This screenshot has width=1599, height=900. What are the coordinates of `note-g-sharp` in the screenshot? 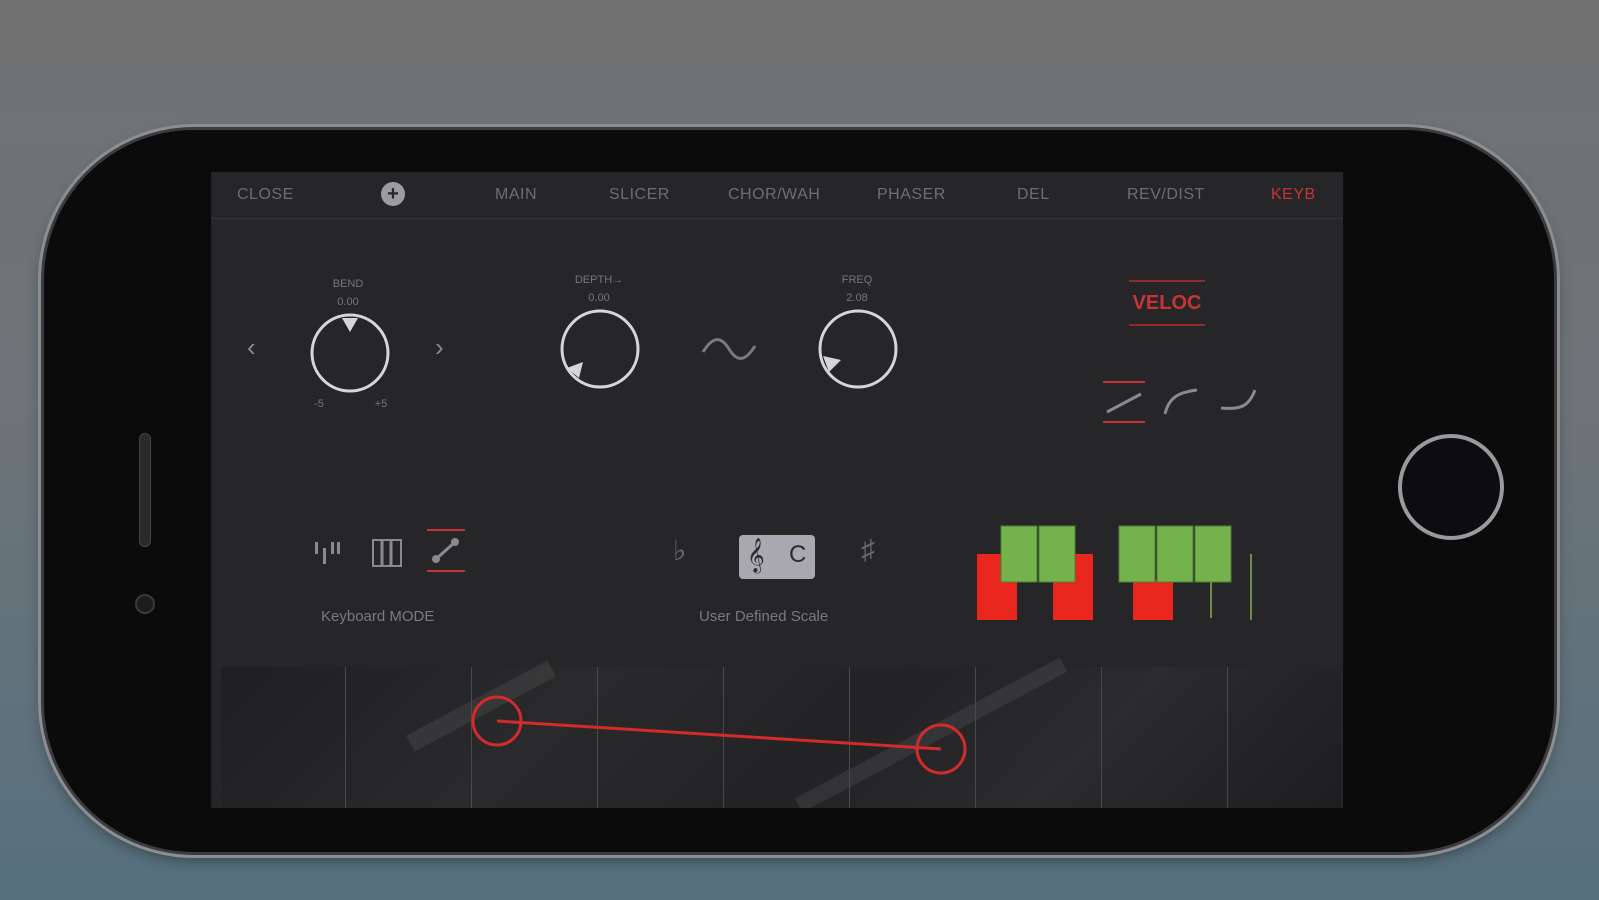 It's located at (1175, 554).